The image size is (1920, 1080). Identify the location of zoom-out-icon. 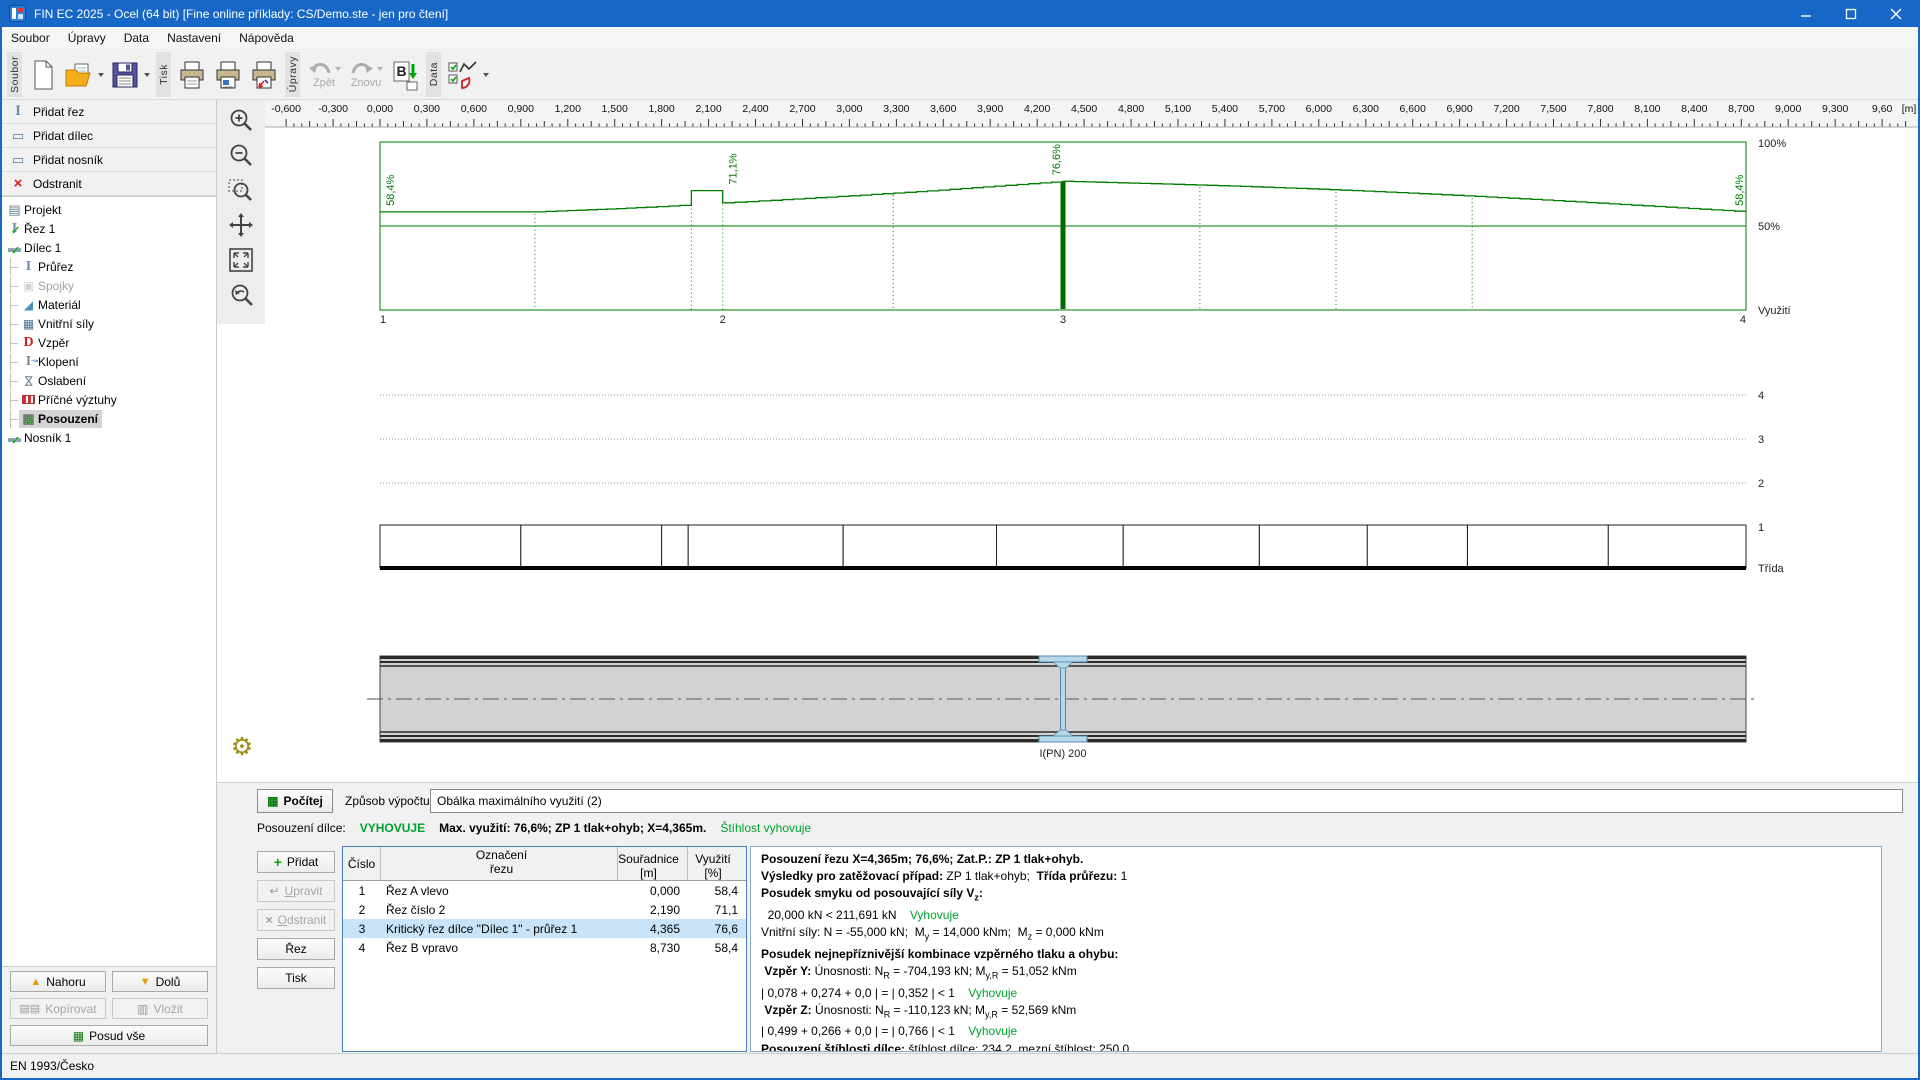
(241, 157).